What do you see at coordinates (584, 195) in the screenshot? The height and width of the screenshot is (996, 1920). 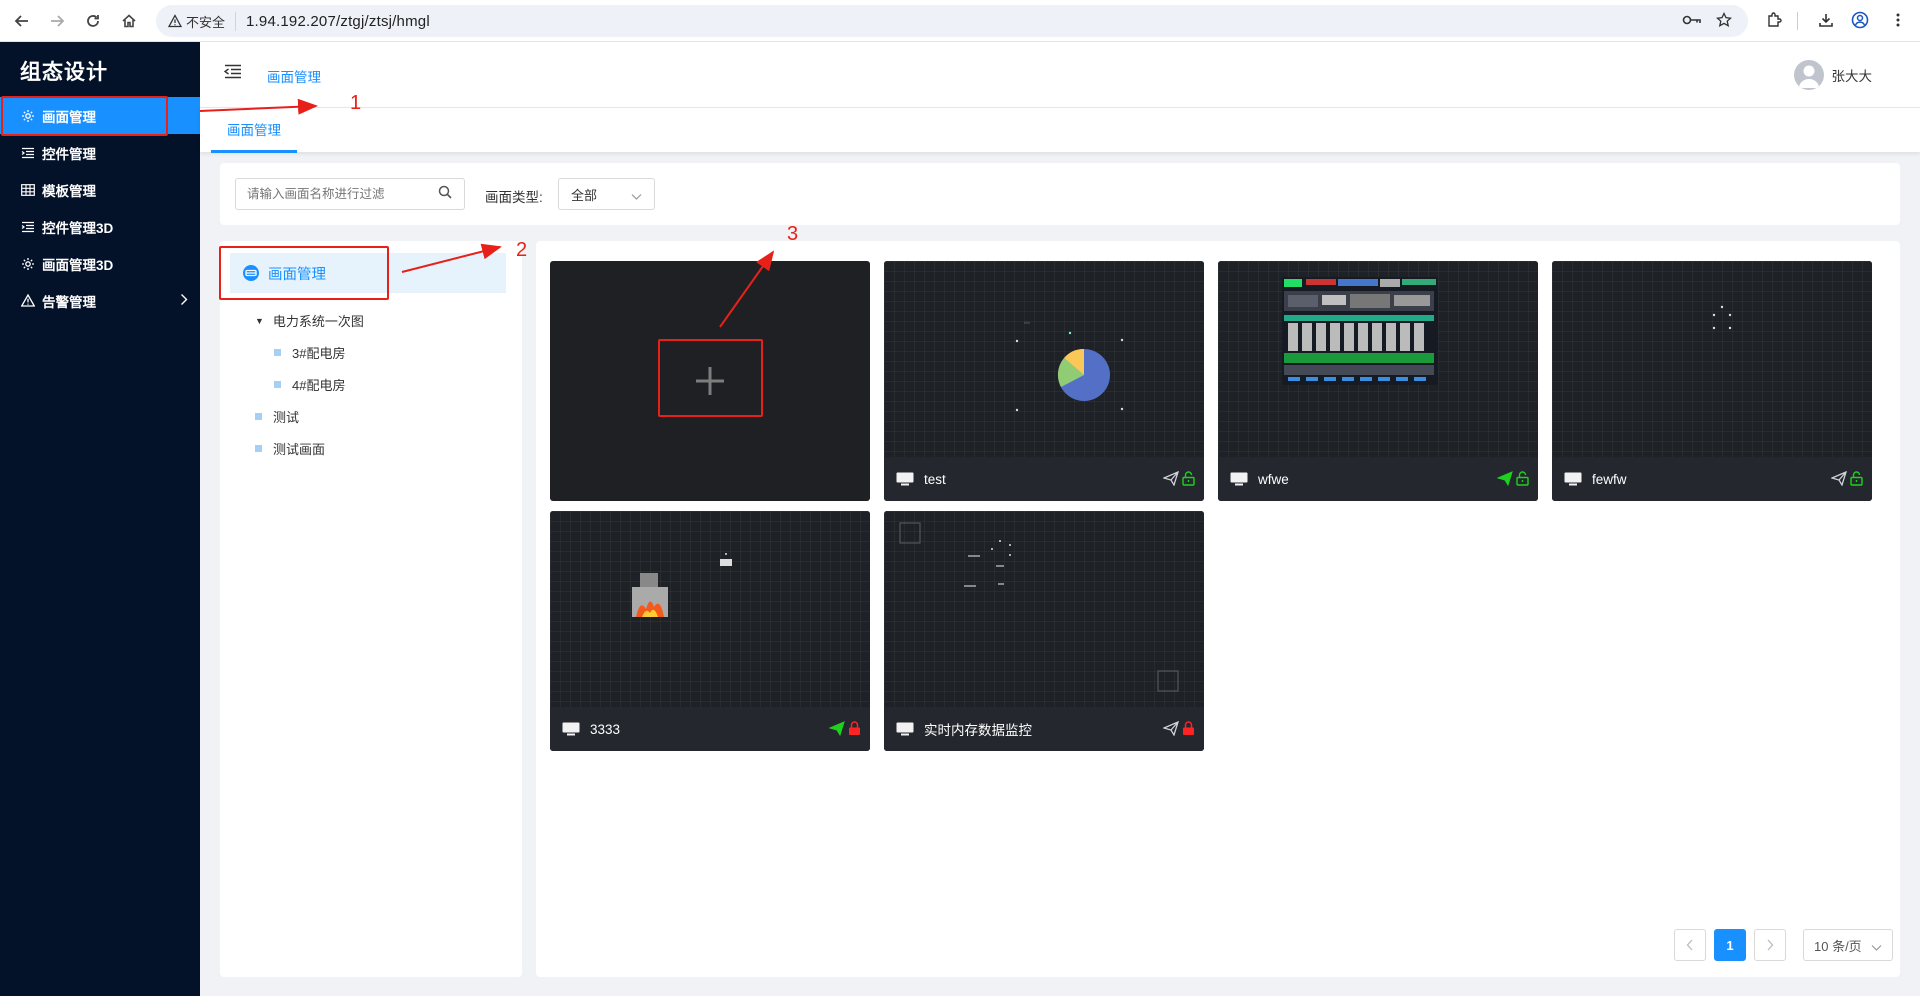 I see `screen-type-value: 全部` at bounding box center [584, 195].